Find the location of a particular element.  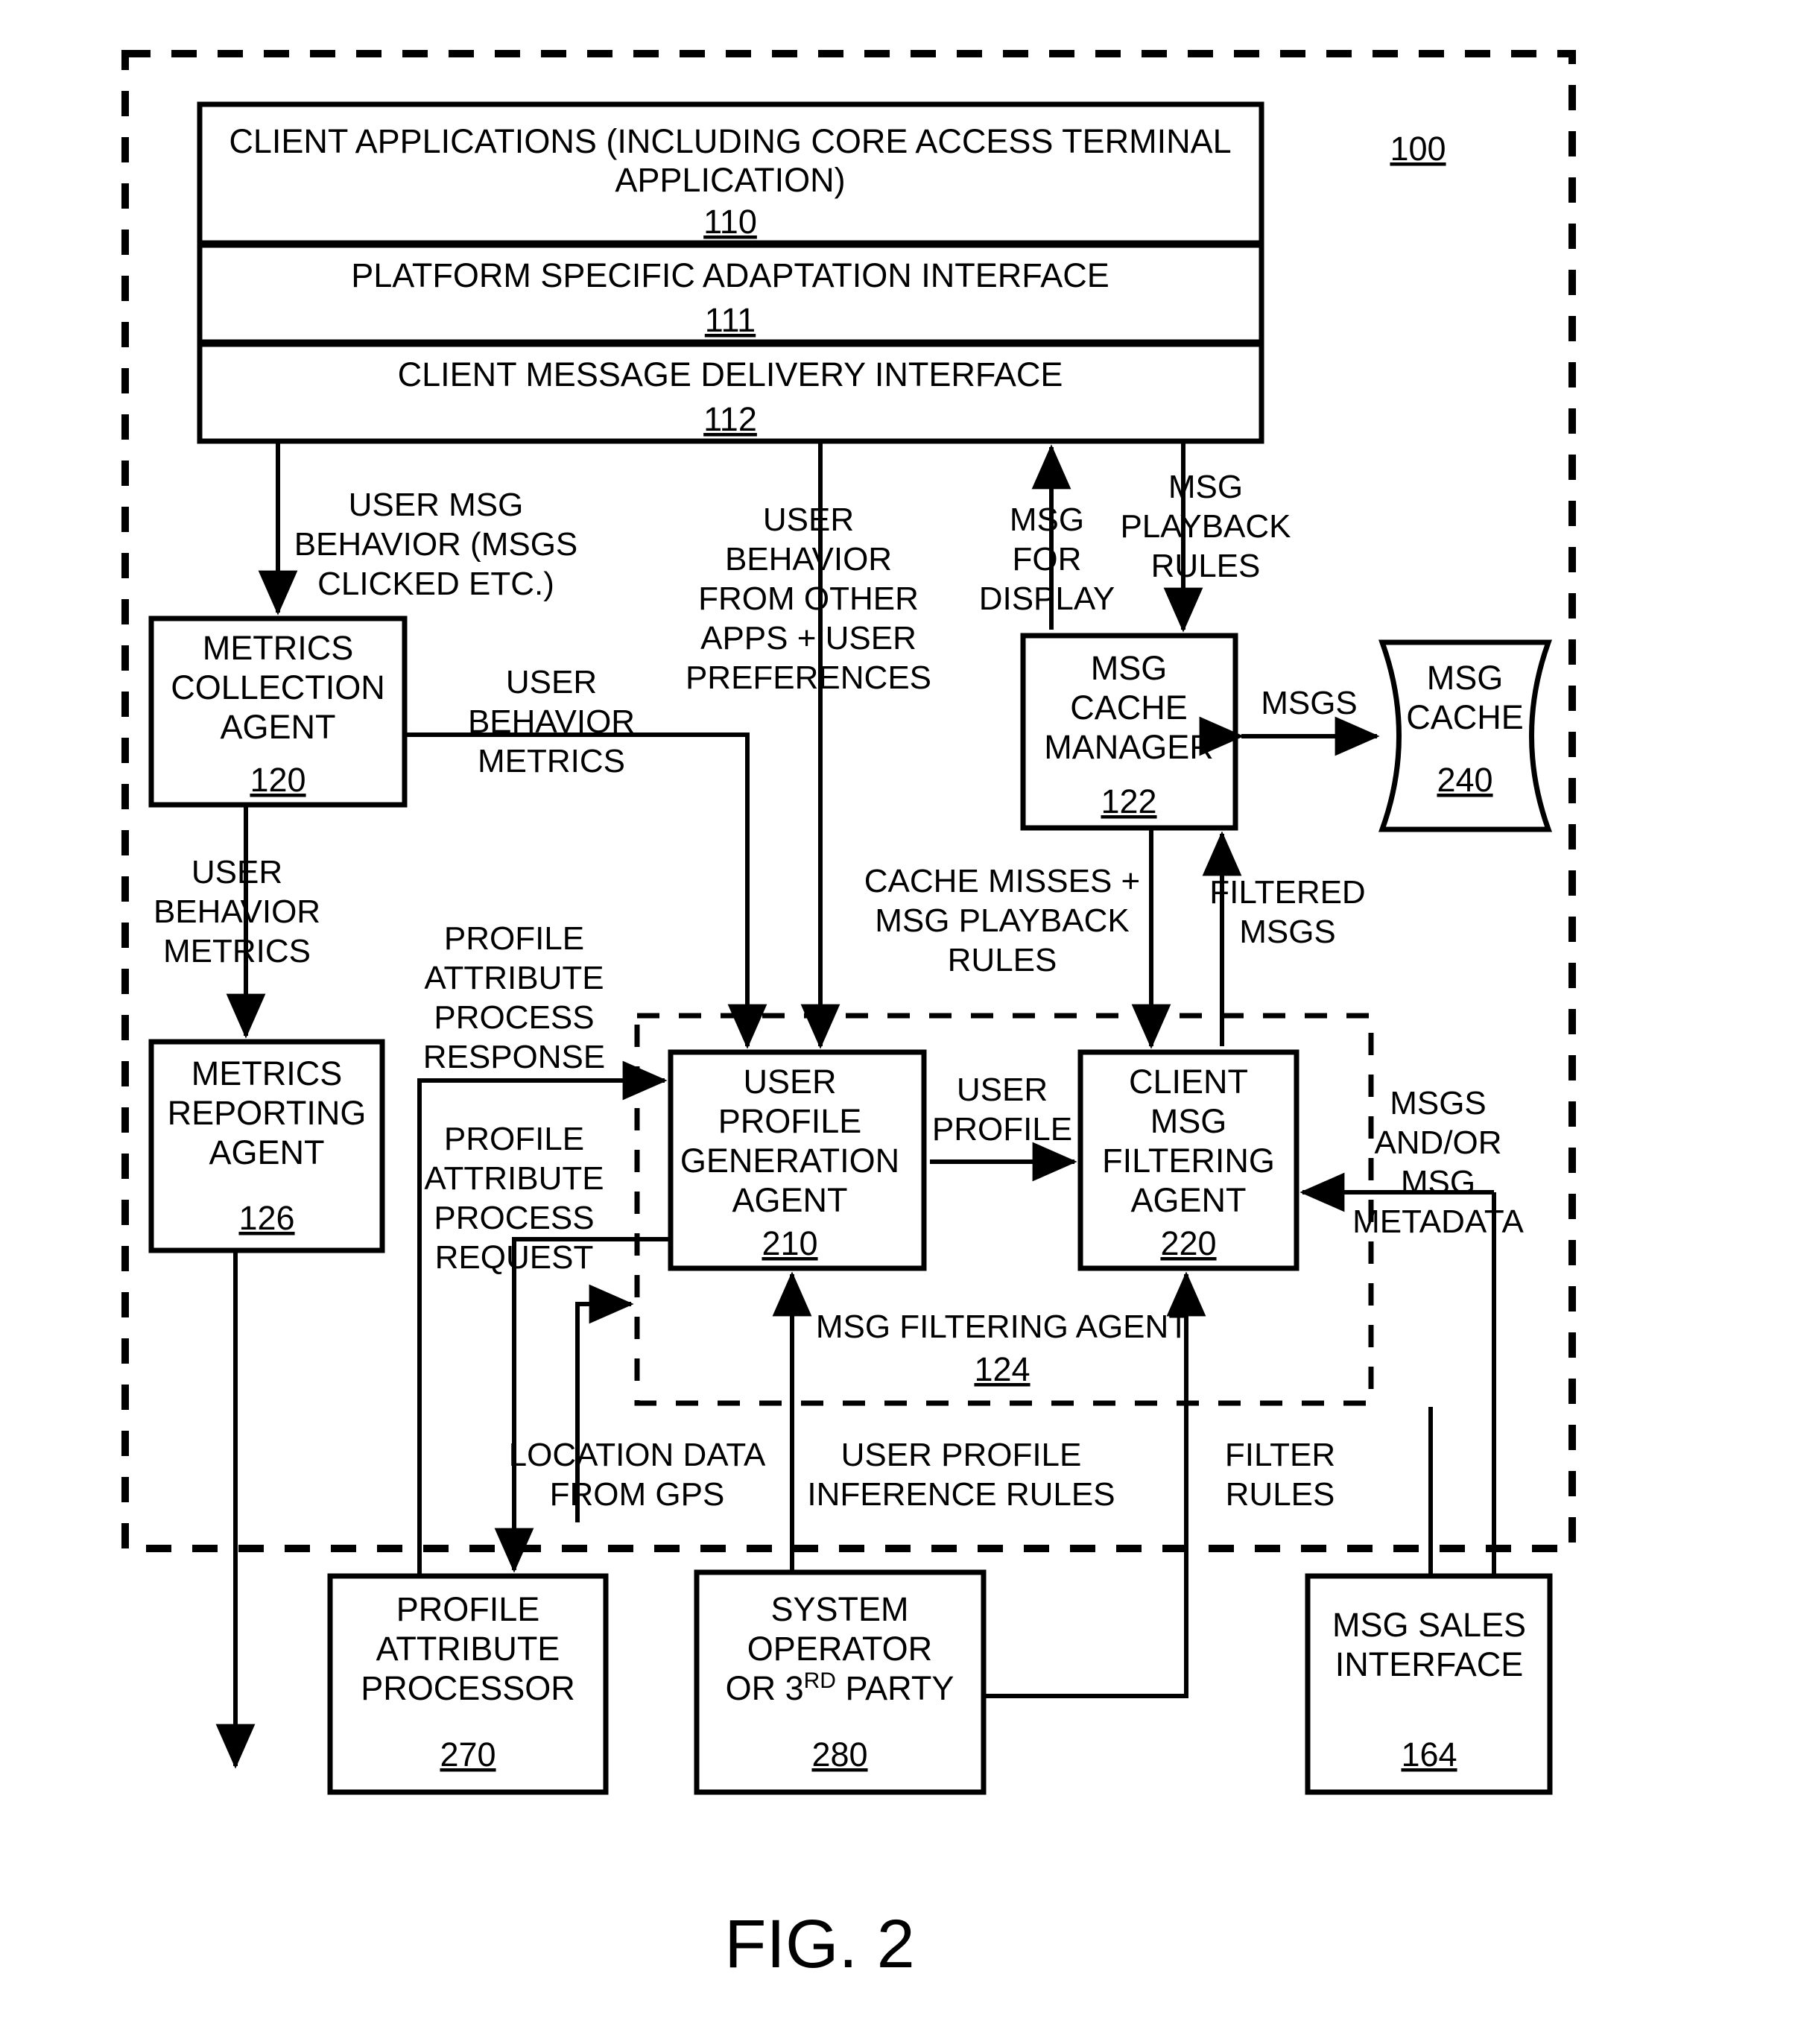

metrics-collection-line1: METRICS is located at coordinates (279, 648).